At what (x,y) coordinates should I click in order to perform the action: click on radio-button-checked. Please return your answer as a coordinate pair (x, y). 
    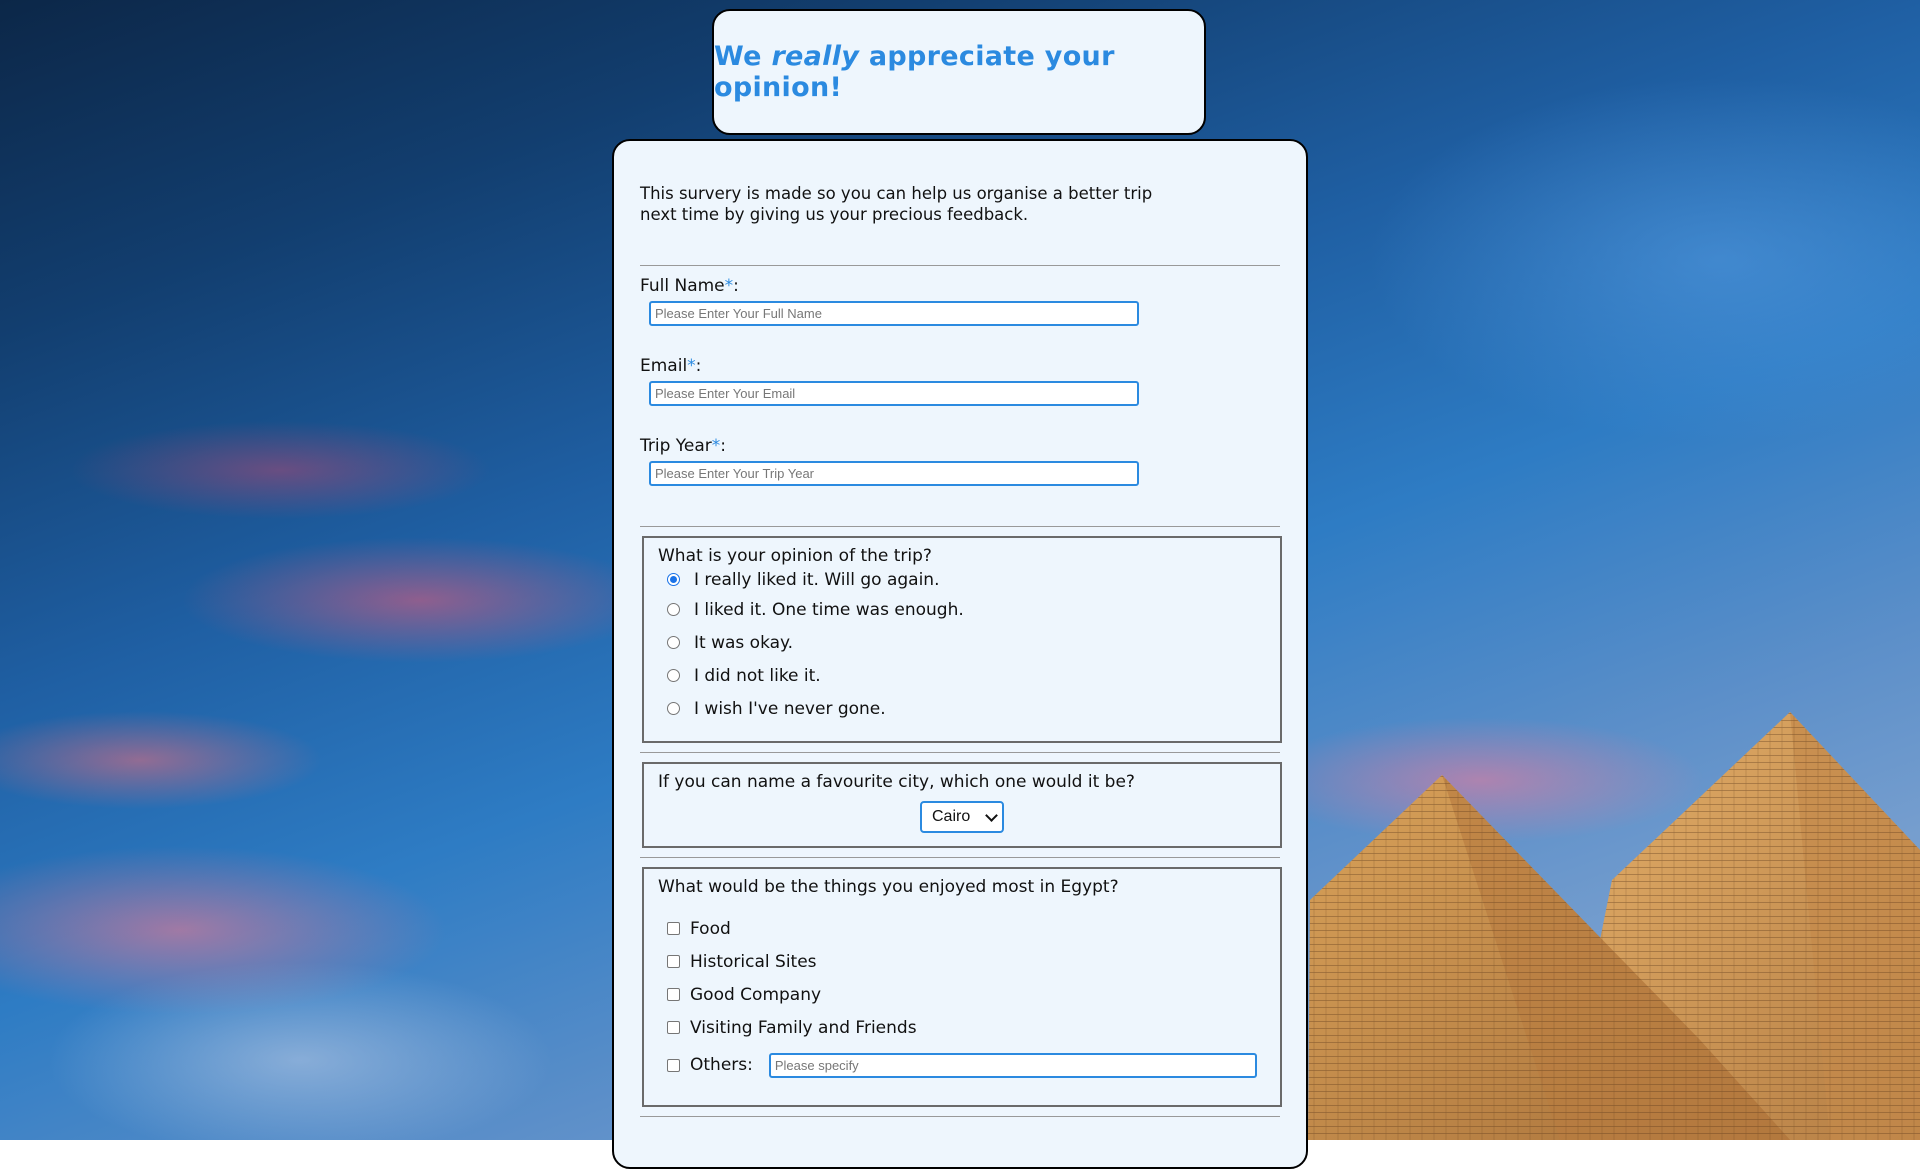
    Looking at the image, I should click on (673, 579).